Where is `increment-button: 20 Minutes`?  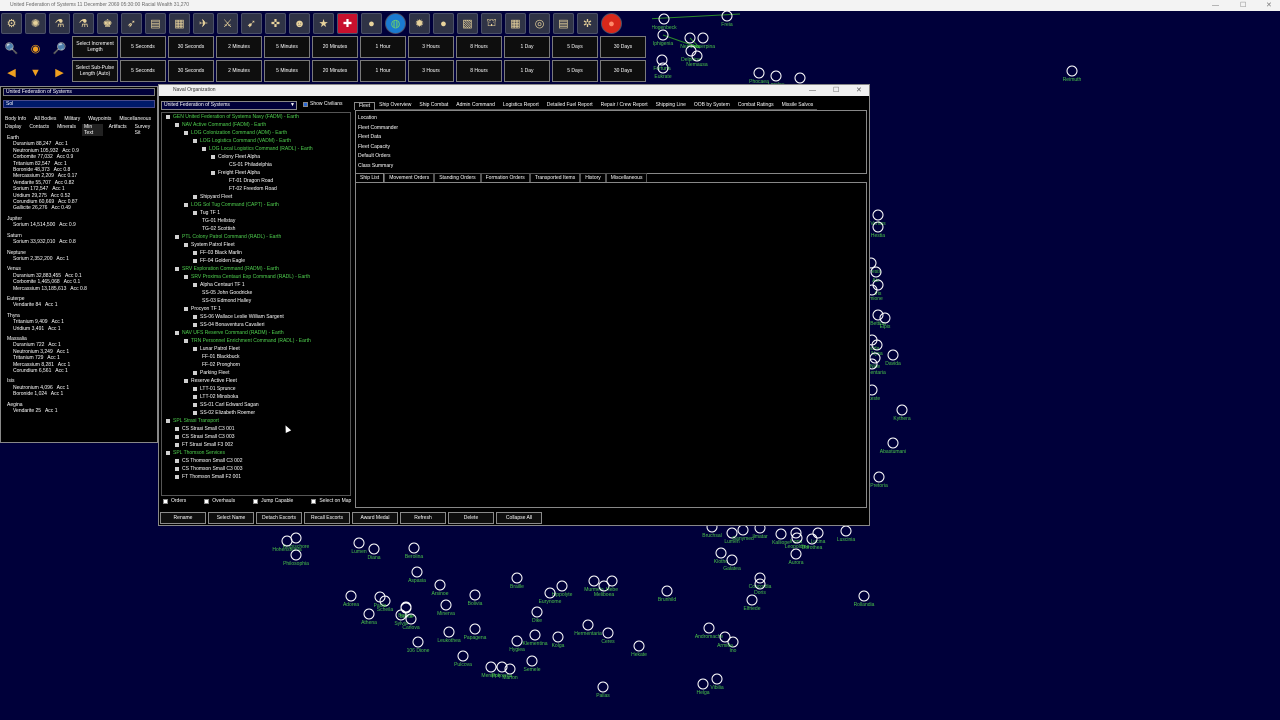
increment-button: 20 Minutes is located at coordinates (335, 71).